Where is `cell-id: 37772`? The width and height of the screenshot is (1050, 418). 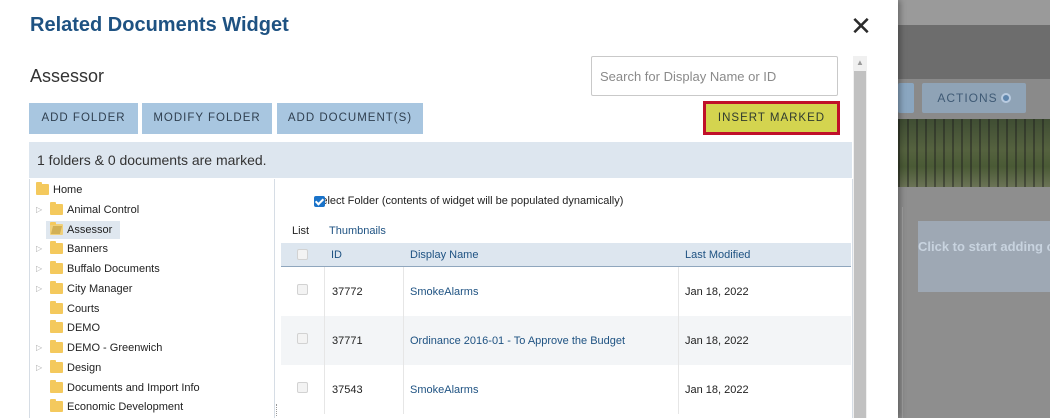
cell-id: 37772 is located at coordinates (347, 292).